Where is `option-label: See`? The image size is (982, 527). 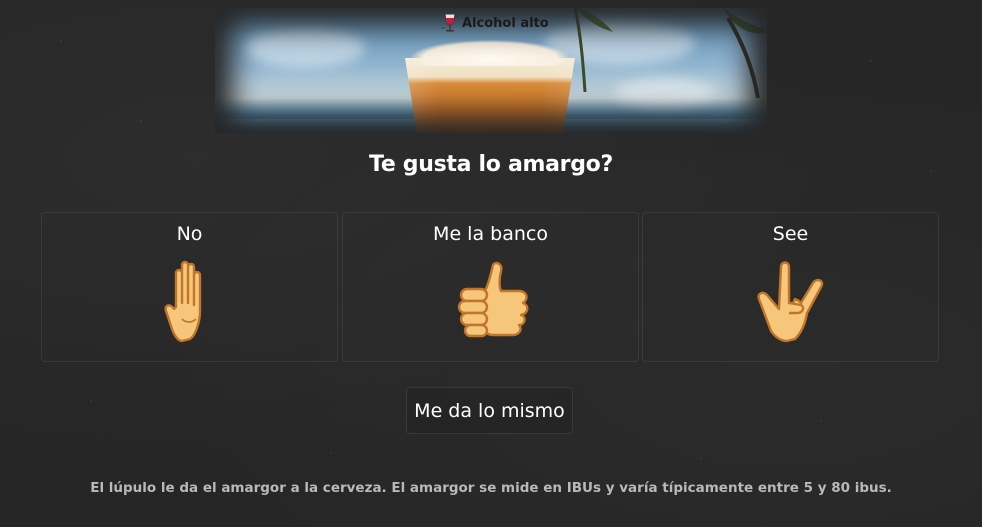 option-label: See is located at coordinates (790, 234).